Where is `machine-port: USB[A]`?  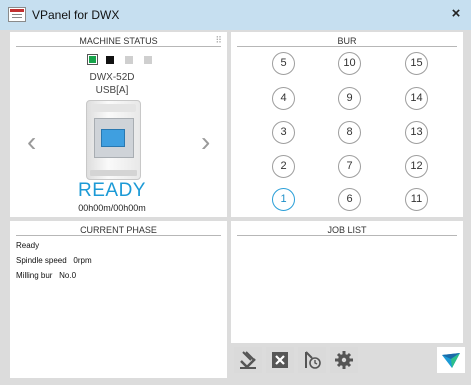
machine-port: USB[A] is located at coordinates (112, 90).